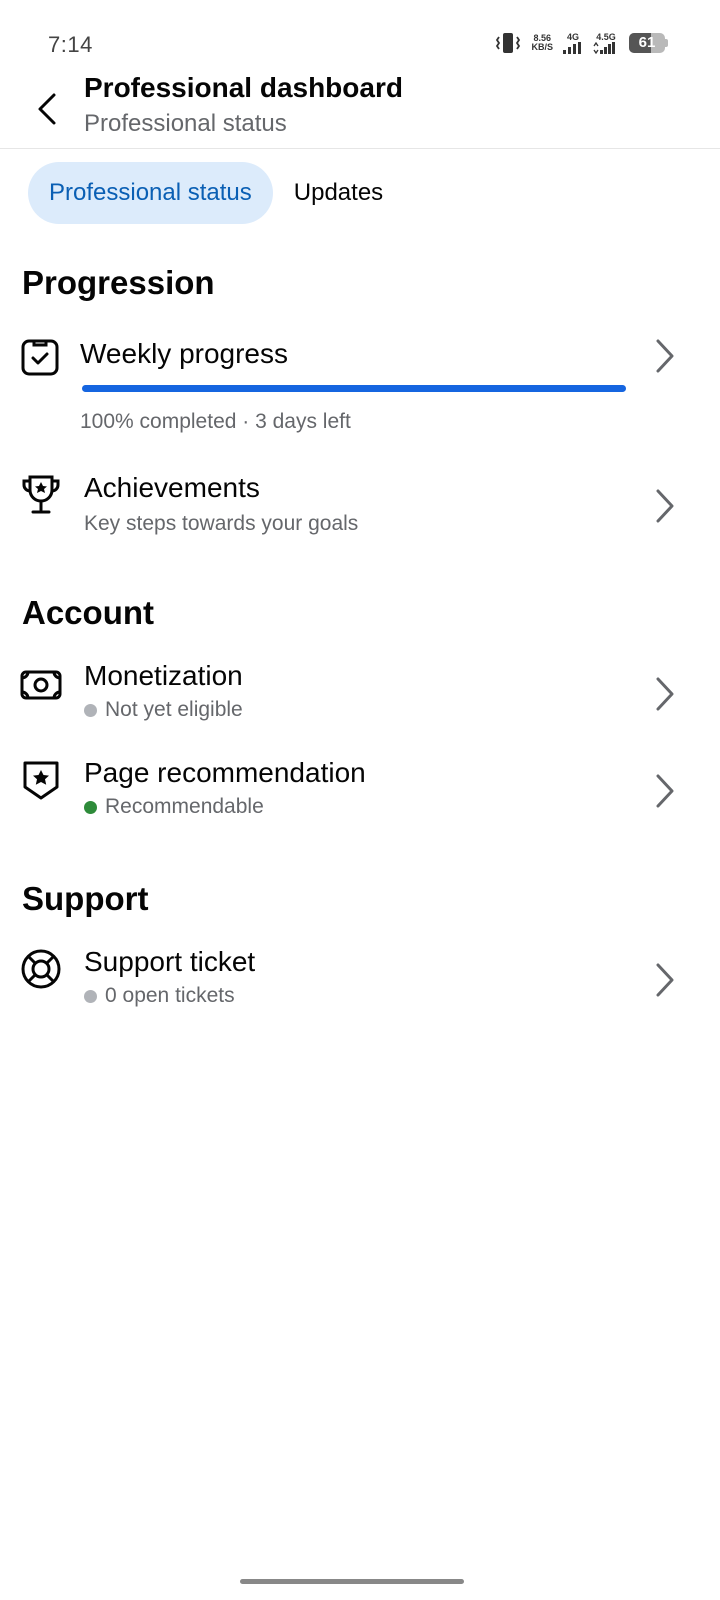 This screenshot has height=1600, width=720. I want to click on status-icons: 8.56 KB/S 4G 4.5G 61, so click(581, 43).